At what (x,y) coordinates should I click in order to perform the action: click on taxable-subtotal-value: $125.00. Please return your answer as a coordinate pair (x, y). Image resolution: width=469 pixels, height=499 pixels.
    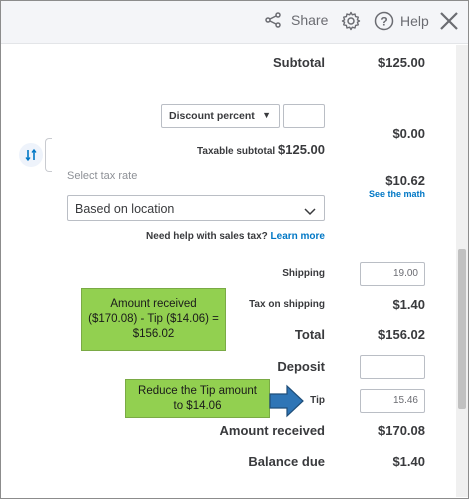
    Looking at the image, I should click on (301, 149).